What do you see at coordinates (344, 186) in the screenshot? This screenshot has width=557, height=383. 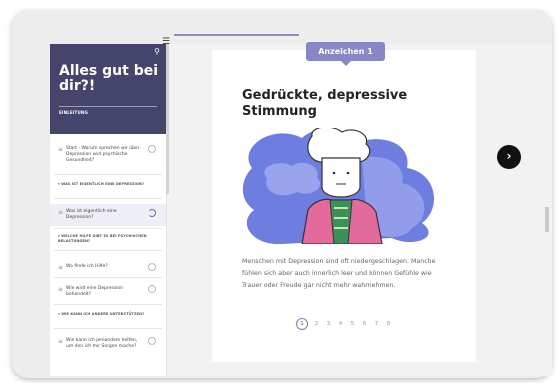 I see `illustration-image` at bounding box center [344, 186].